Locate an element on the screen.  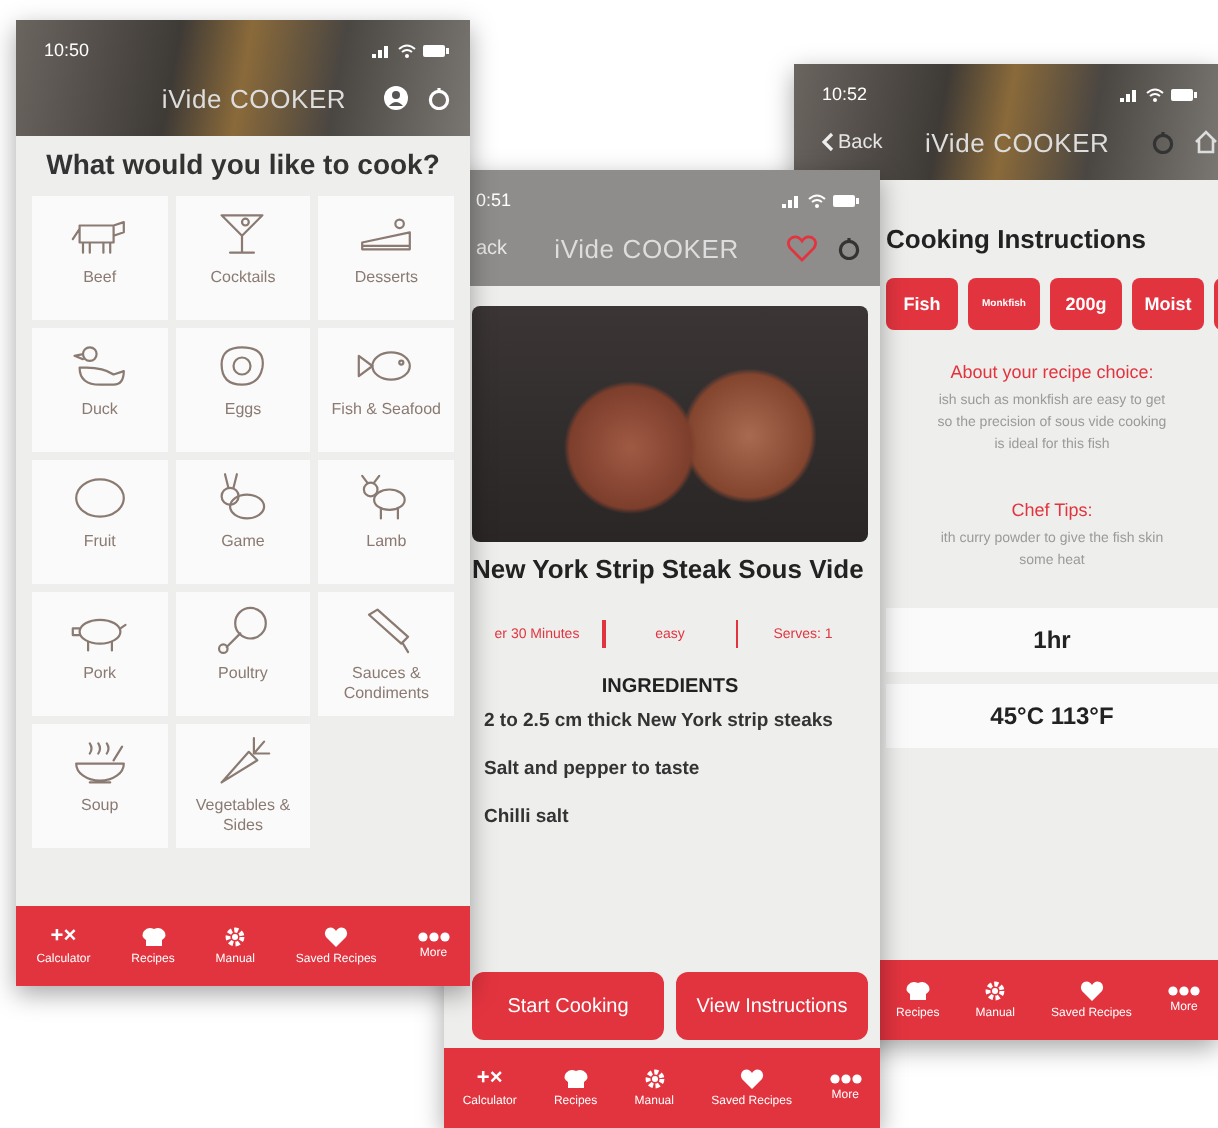
category-label: Poultry is located at coordinates (243, 674).